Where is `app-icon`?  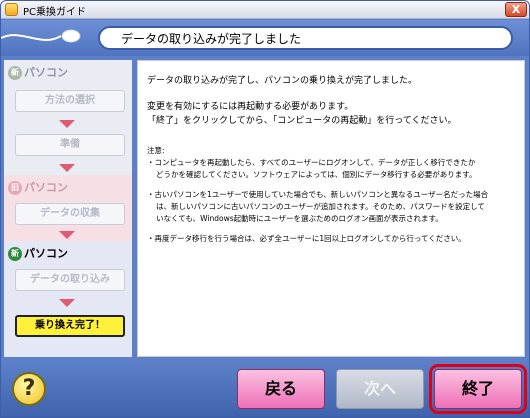
app-icon is located at coordinates (11, 9).